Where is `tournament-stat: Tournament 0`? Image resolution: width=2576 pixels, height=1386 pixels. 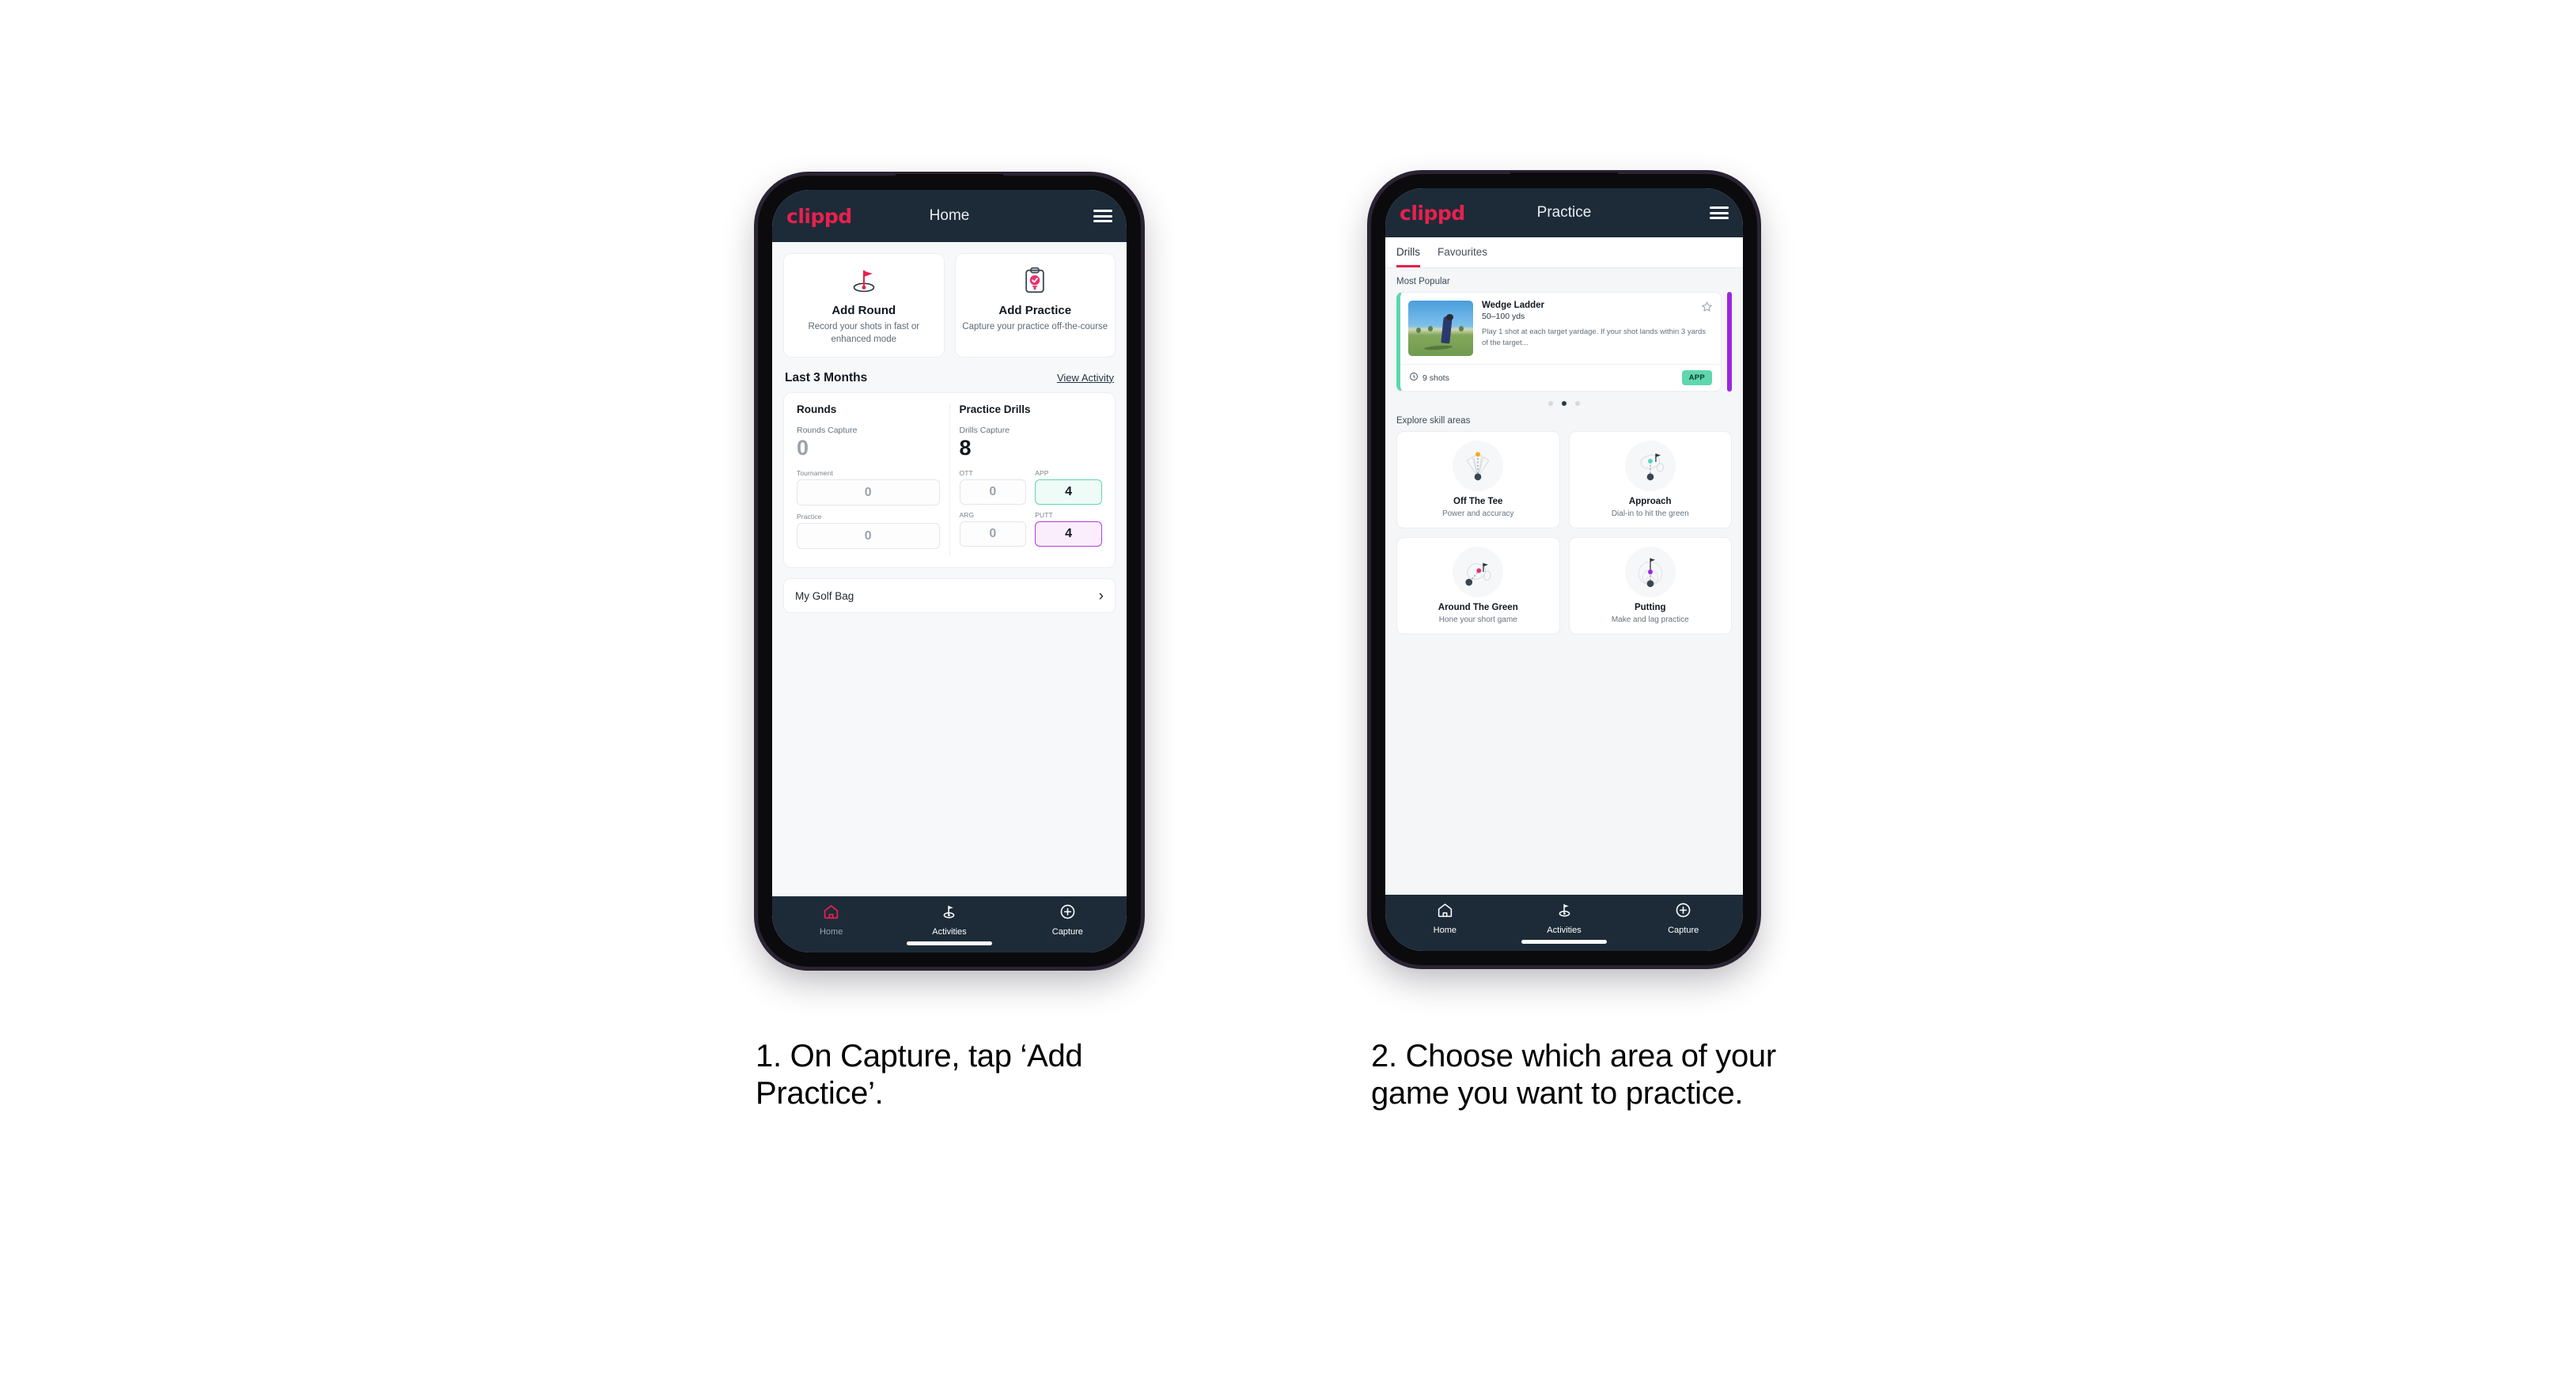
tournament-stat: Tournament 0 is located at coordinates (868, 488).